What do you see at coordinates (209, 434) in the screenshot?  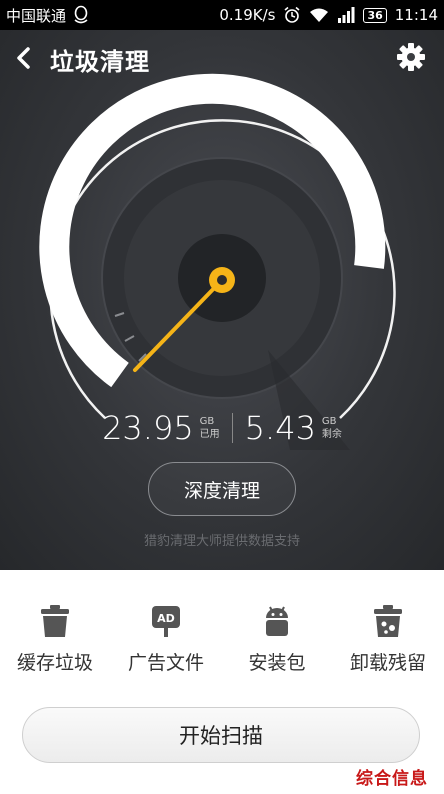 I see `used-label: 已用` at bounding box center [209, 434].